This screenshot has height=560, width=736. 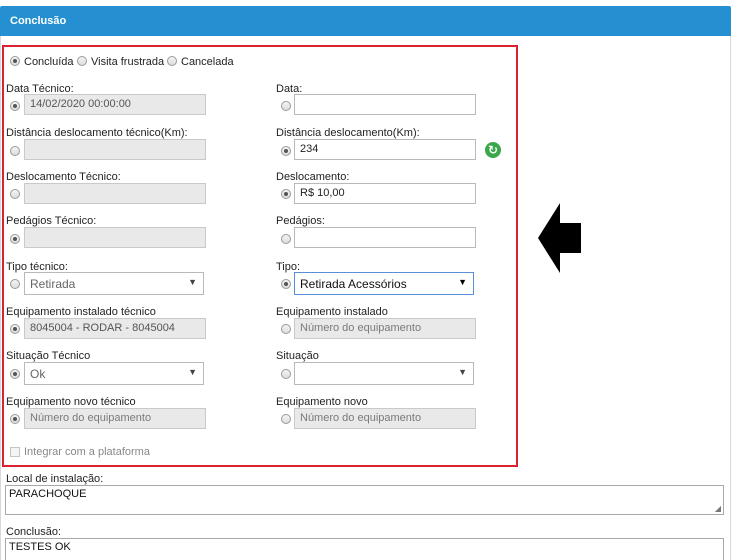 What do you see at coordinates (15, 61) in the screenshot?
I see `radio-concluida` at bounding box center [15, 61].